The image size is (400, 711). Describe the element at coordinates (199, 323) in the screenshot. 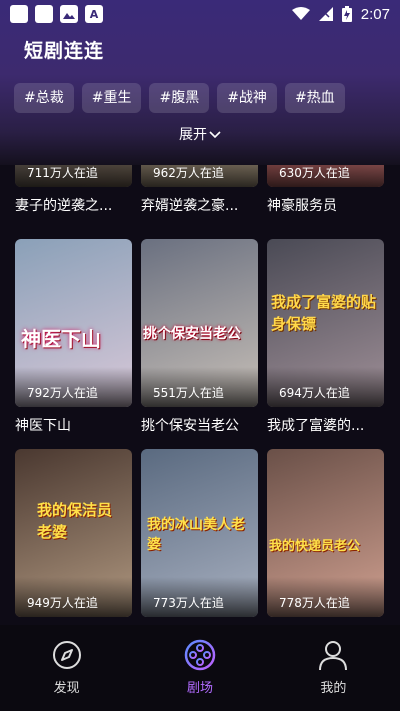

I see `drama-poster: 挑个保安当老公 551万人在追` at that location.